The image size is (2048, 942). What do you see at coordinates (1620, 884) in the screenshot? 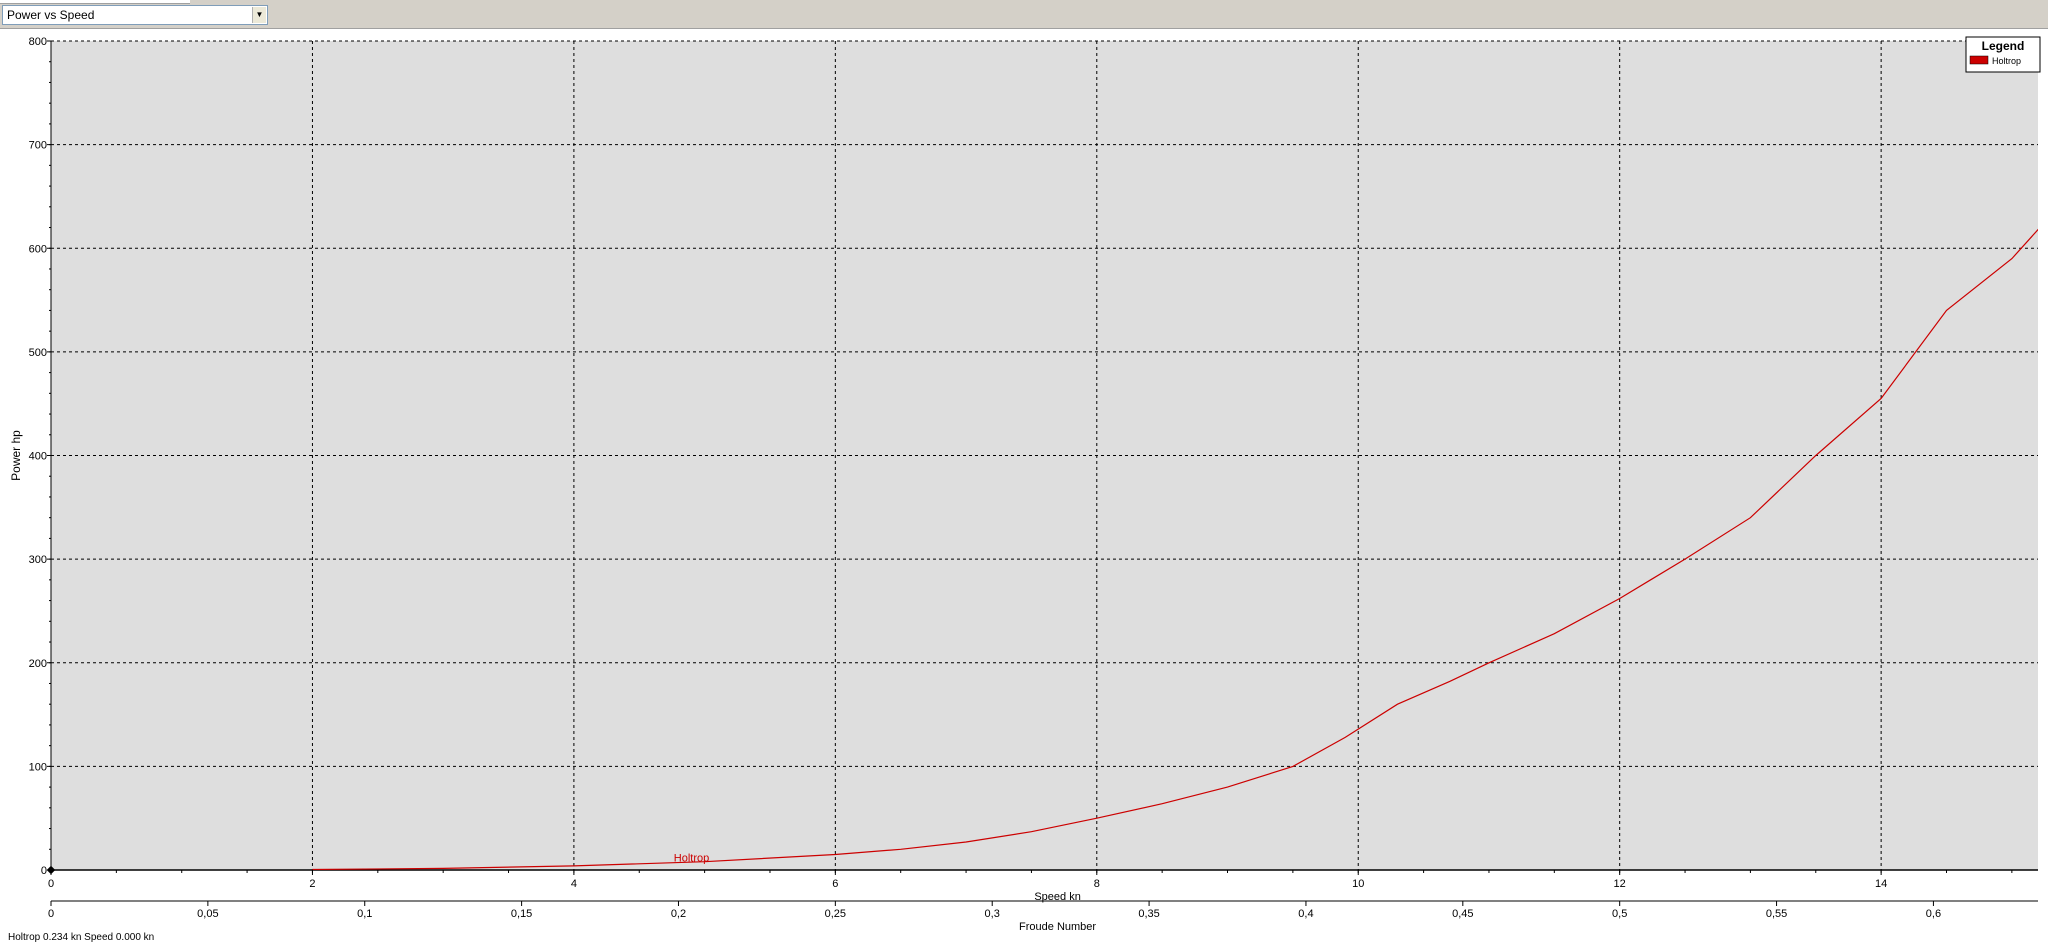
I see `x-tick-label: 12` at bounding box center [1620, 884].